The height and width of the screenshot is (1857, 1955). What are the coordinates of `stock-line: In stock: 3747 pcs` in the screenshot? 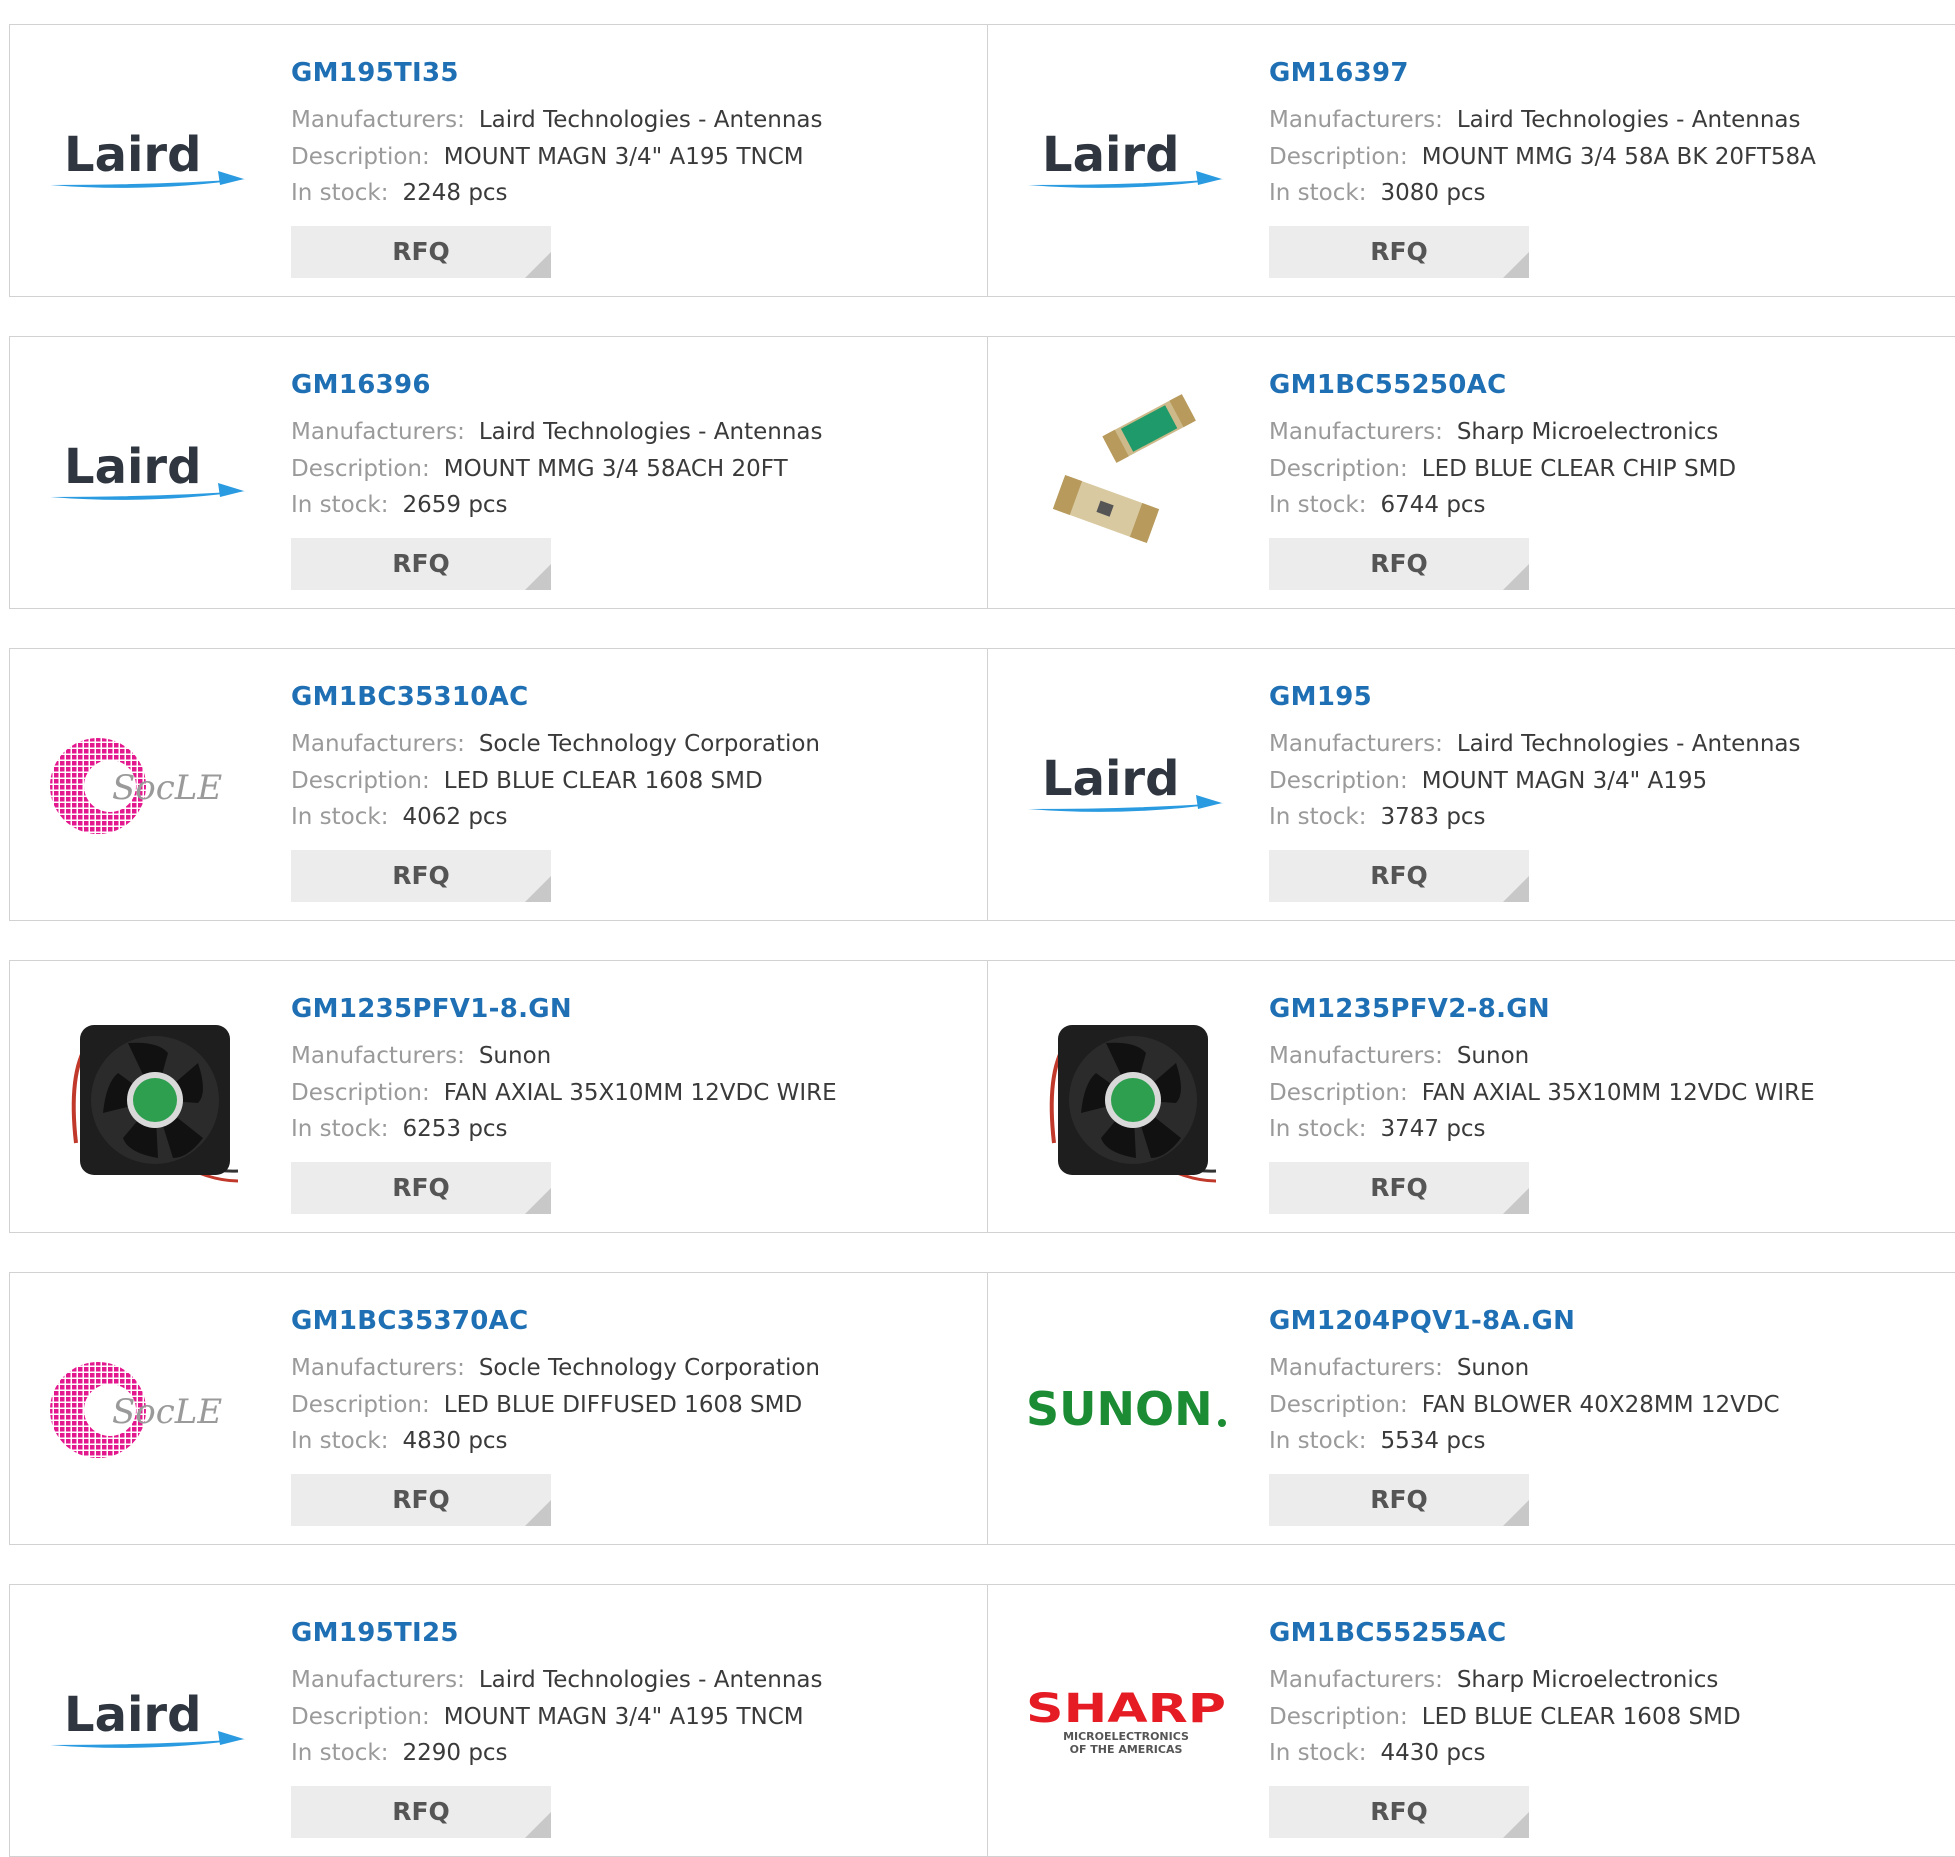 It's located at (1377, 1129).